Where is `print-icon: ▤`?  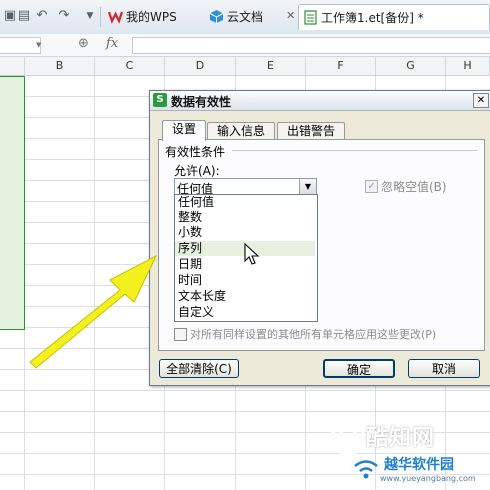
print-icon: ▤ is located at coordinates (24, 16).